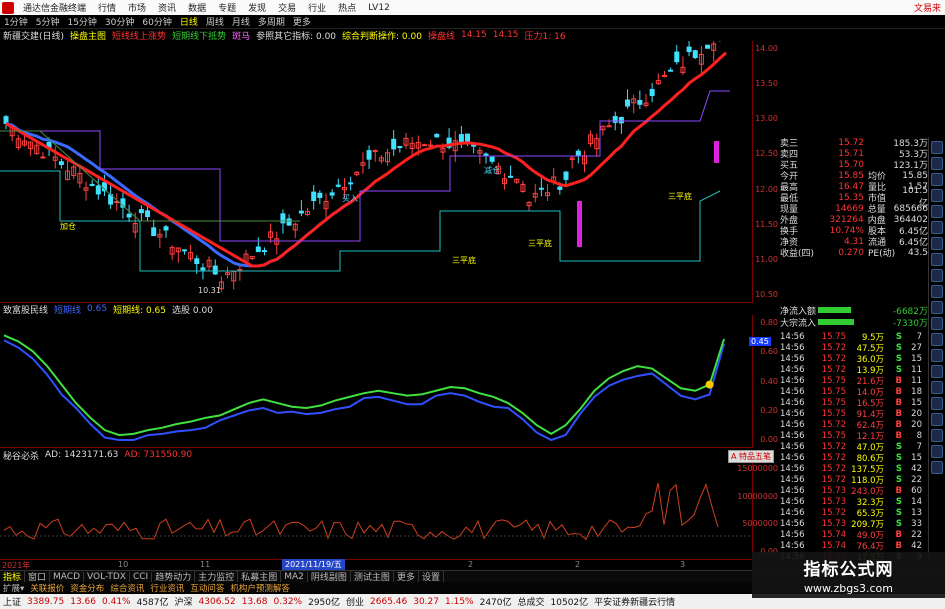 The height and width of the screenshot is (609, 945). Describe the element at coordinates (167, 588) in the screenshot. I see `info-tab-4: 行业资讯` at that location.